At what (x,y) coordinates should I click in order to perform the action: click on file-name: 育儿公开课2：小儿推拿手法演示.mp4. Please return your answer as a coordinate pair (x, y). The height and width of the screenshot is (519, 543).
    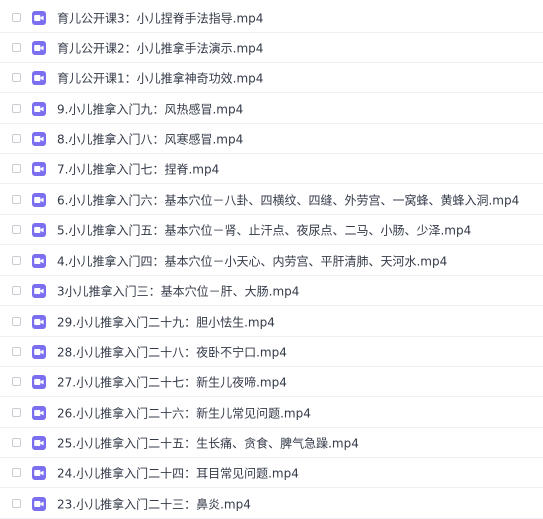
    Looking at the image, I should click on (160, 47).